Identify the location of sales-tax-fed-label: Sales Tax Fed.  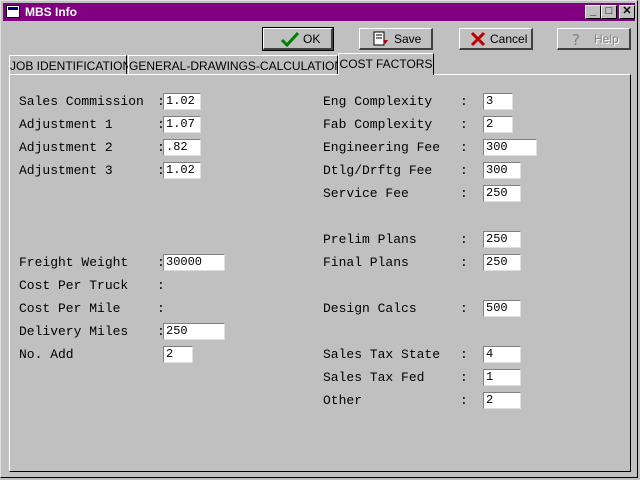
(374, 377).